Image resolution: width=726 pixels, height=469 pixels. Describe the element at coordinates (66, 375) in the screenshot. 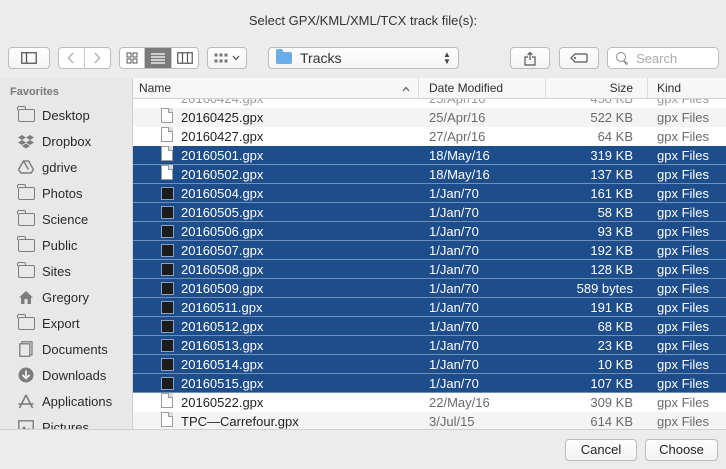

I see `sidebar-item-downloads: Downloads` at that location.